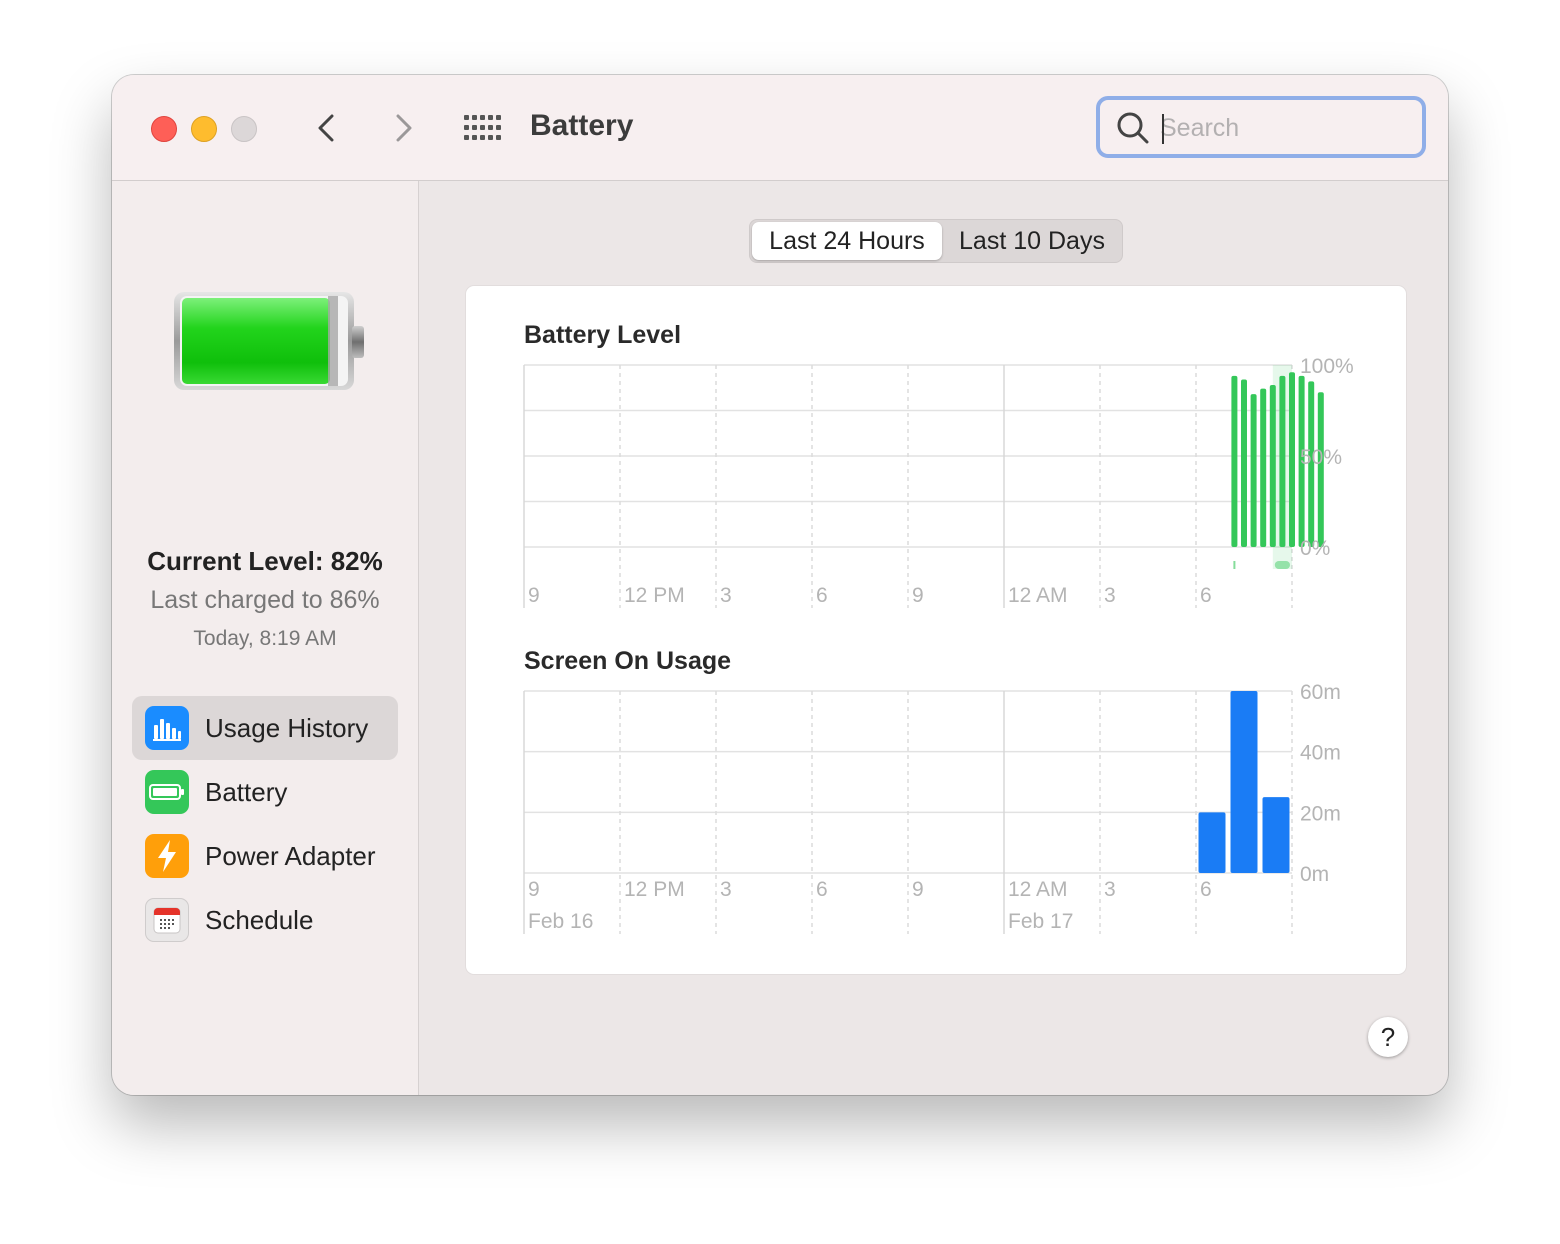  Describe the element at coordinates (560, 921) in the screenshot. I see `date-label: Feb 16` at that location.